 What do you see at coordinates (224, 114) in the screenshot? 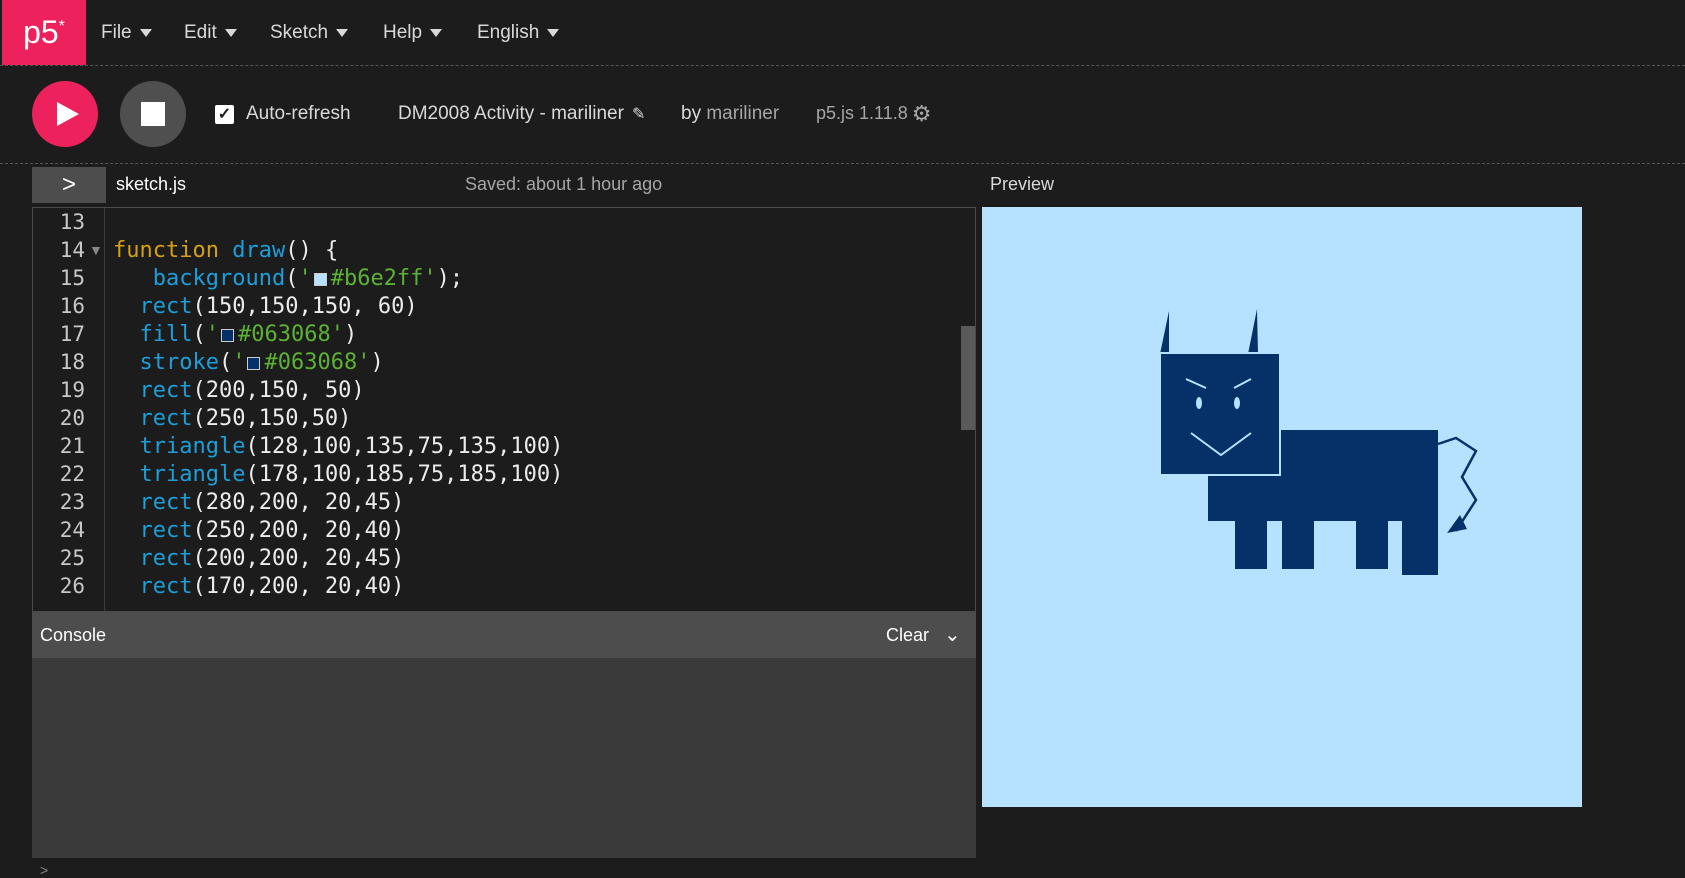
I see `auto-refresh-checkbox: ✓` at bounding box center [224, 114].